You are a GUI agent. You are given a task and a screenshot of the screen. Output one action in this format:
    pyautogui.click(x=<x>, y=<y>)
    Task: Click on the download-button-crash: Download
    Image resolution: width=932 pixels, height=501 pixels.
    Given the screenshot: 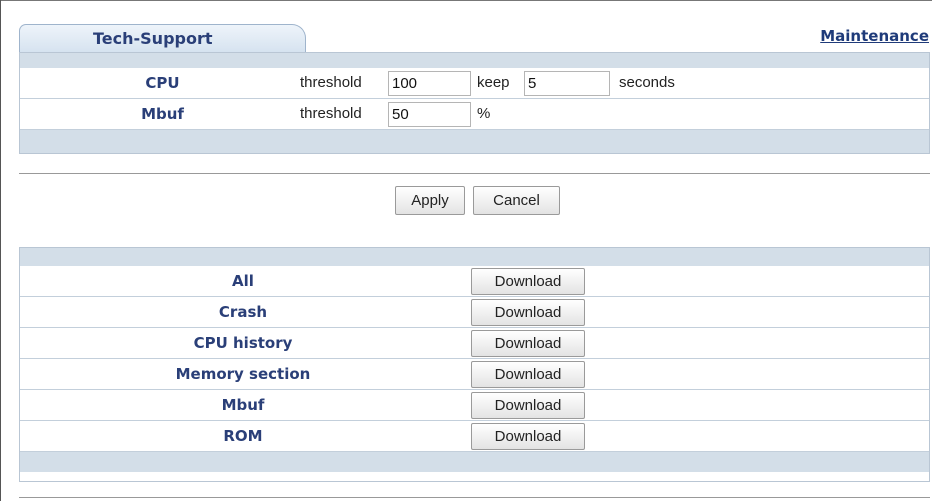 What is the action you would take?
    pyautogui.click(x=528, y=312)
    